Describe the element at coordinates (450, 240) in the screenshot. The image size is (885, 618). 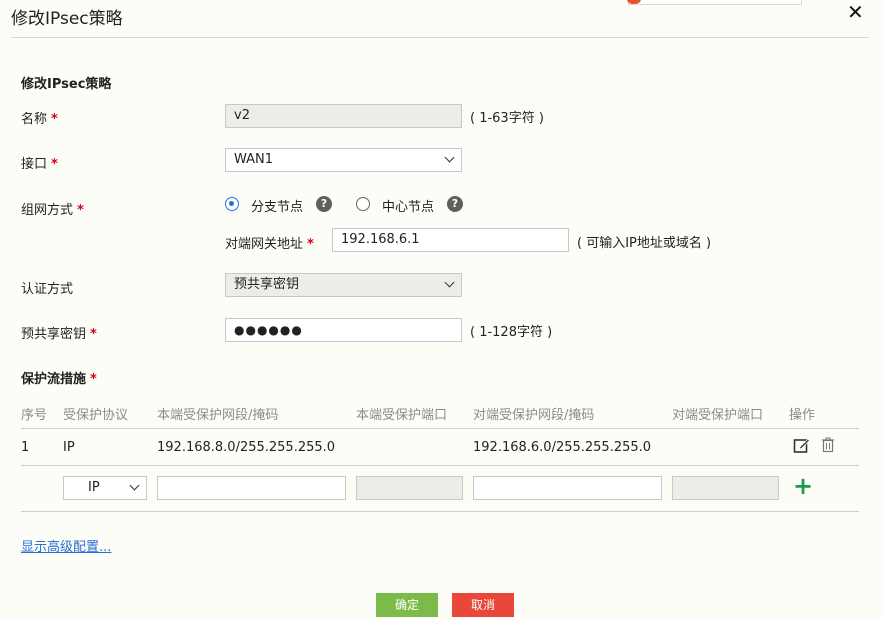
I see `peer-gateway-input: 192.168.6.1` at that location.